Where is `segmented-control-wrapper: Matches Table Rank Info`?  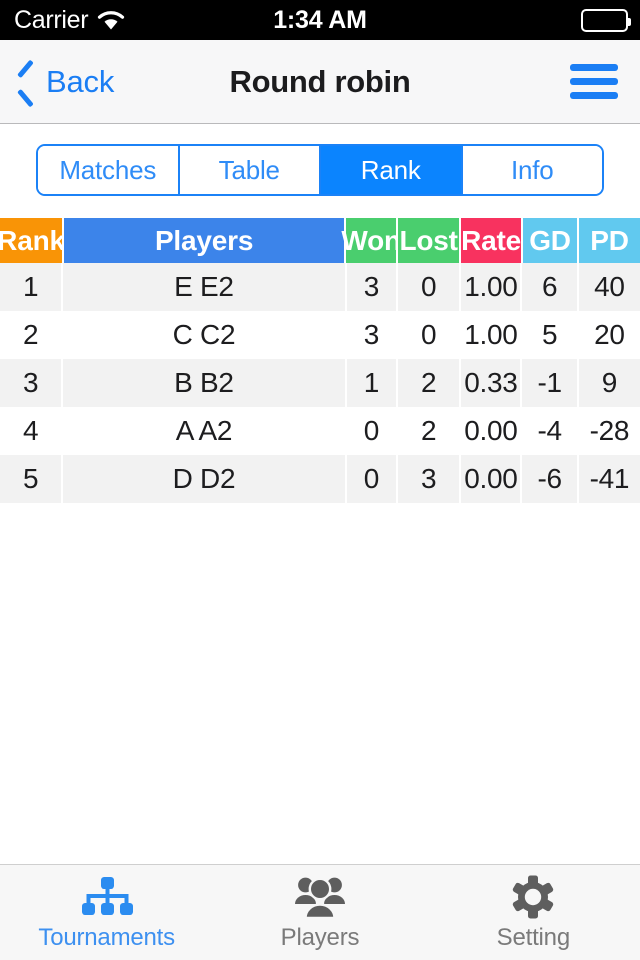 segmented-control-wrapper: Matches Table Rank Info is located at coordinates (320, 160).